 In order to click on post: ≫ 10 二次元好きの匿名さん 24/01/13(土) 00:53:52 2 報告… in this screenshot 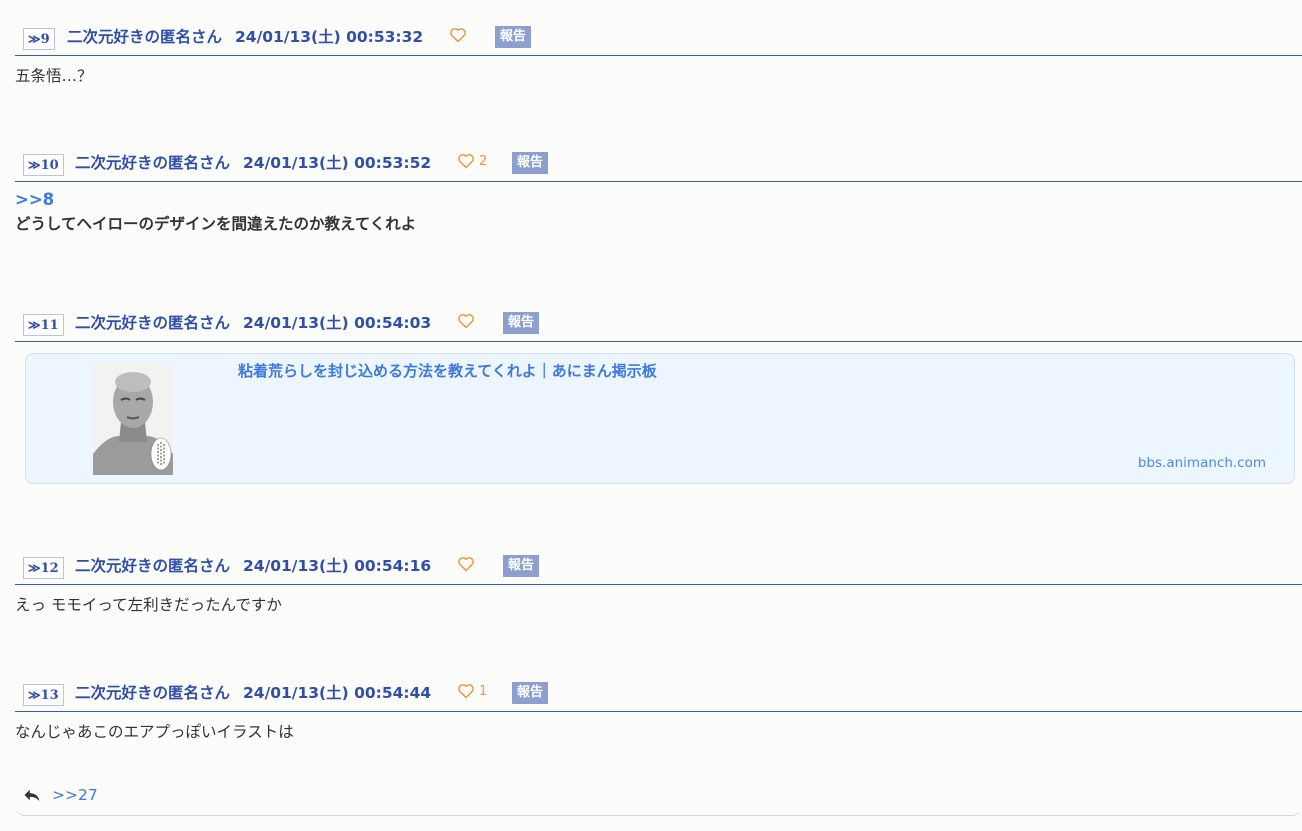, I will do `click(658, 190)`.